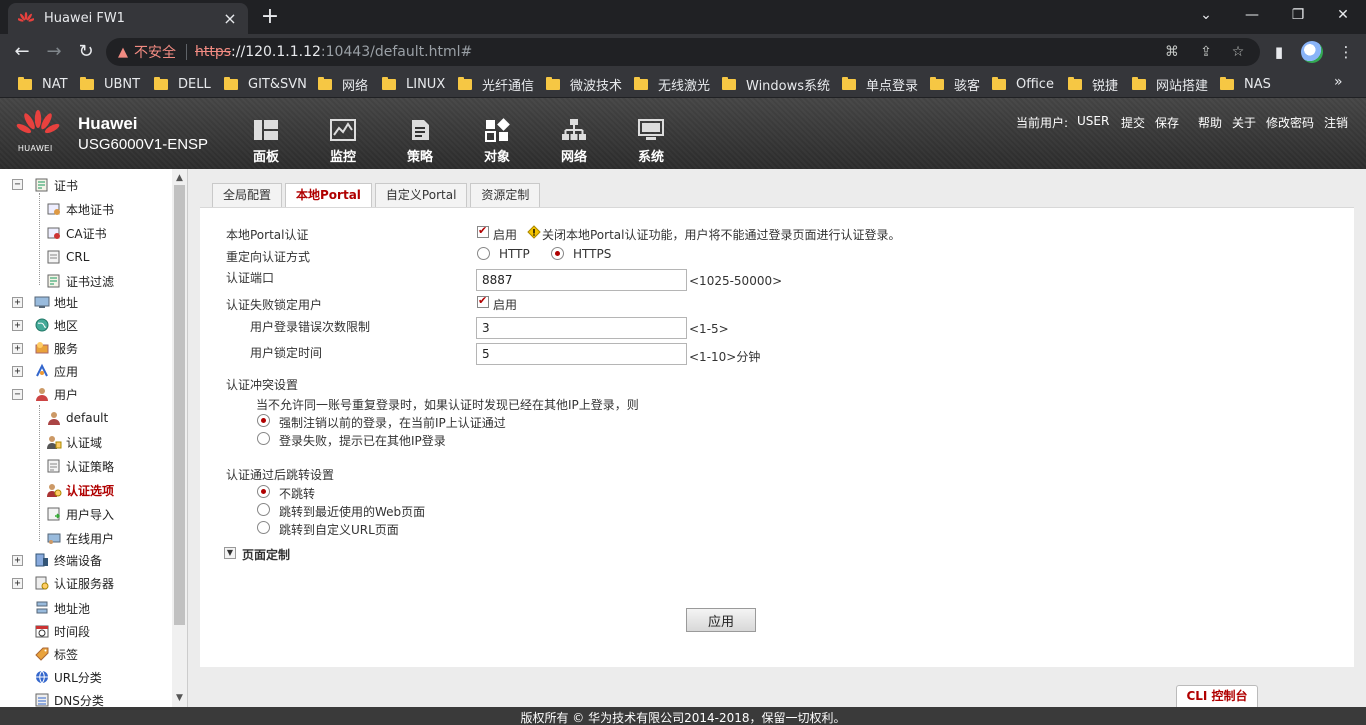  Describe the element at coordinates (74, 442) in the screenshot. I see `tree-item-auth-domain: 认证域` at that location.